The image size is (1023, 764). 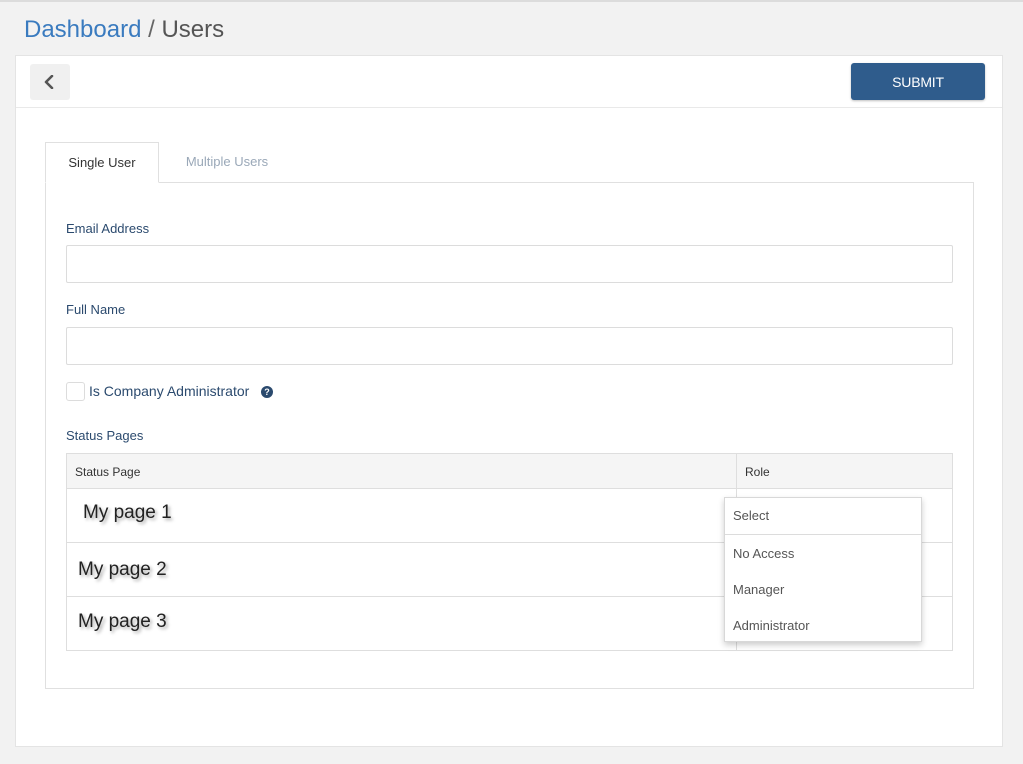 I want to click on role-select-placeholder: Select, so click(x=751, y=515).